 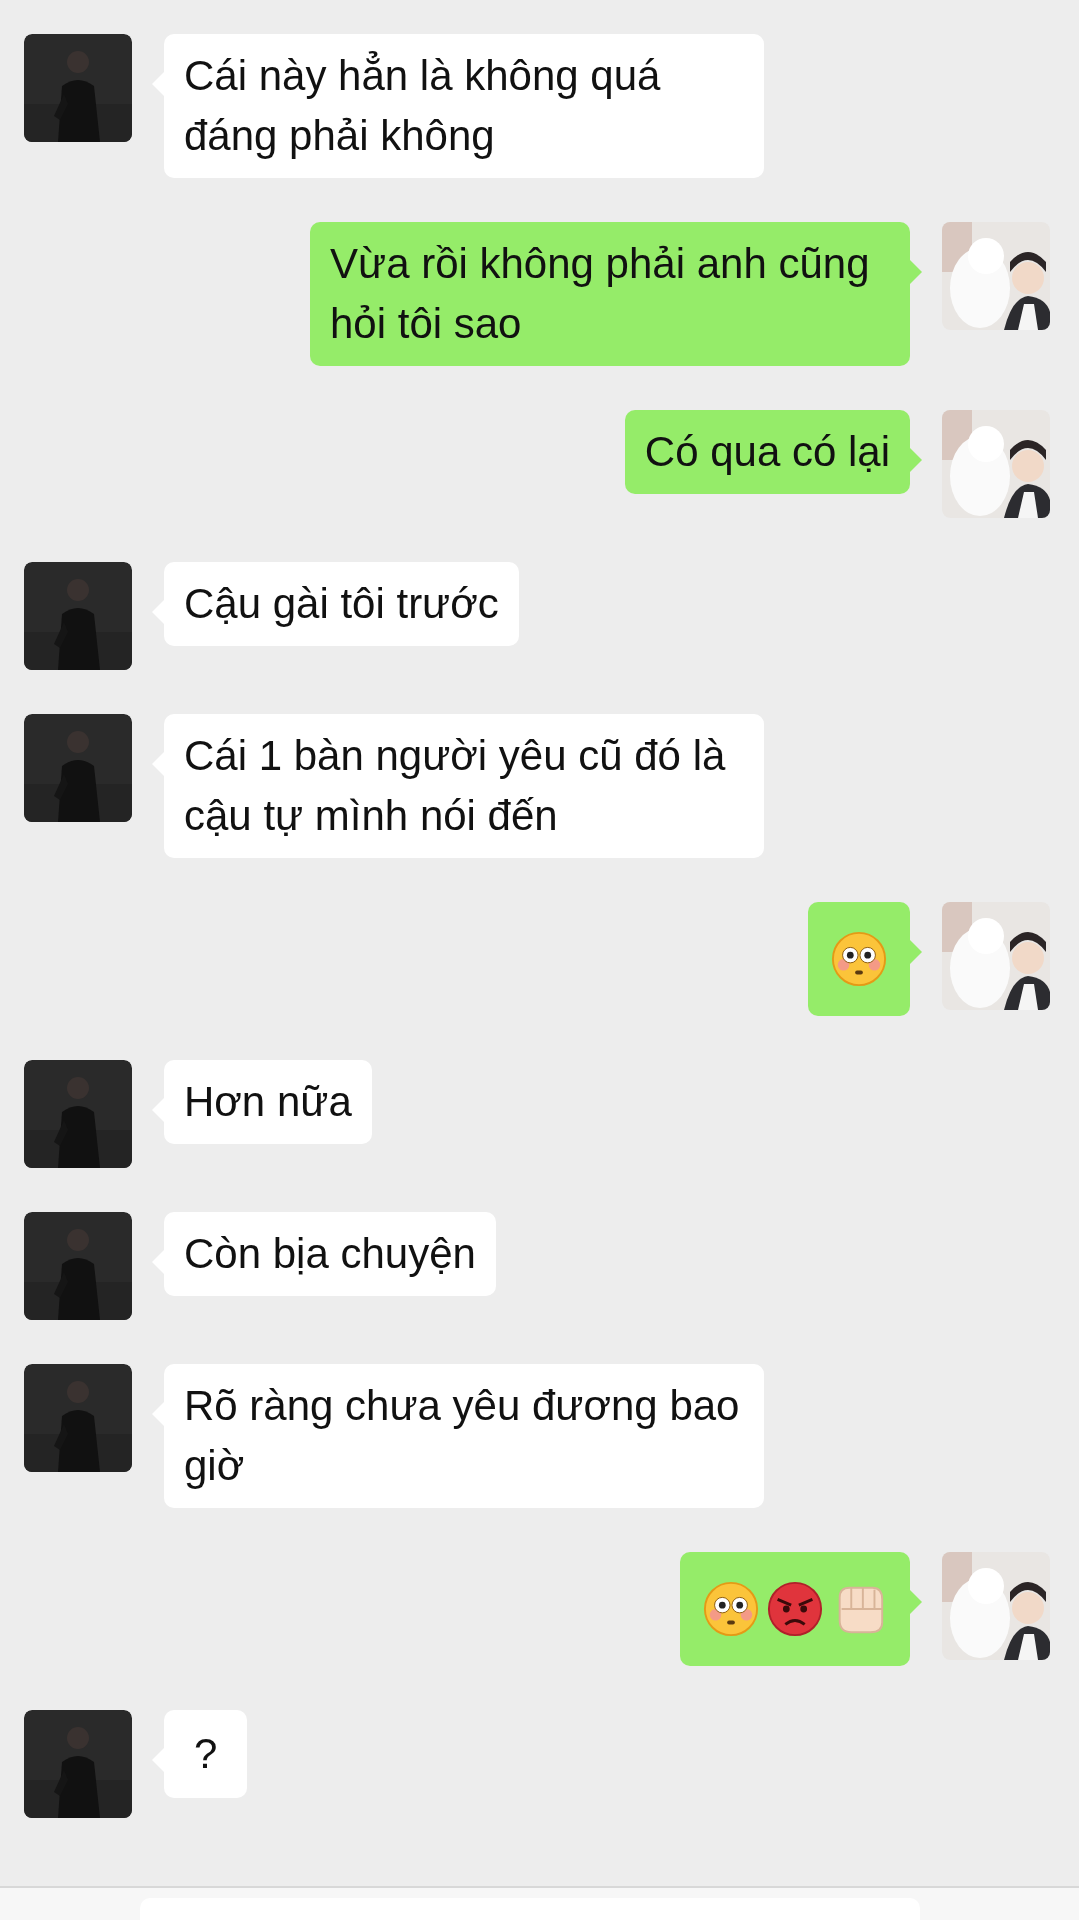 What do you see at coordinates (341, 604) in the screenshot?
I see `message-bubble: Cậu gài tôi trước` at bounding box center [341, 604].